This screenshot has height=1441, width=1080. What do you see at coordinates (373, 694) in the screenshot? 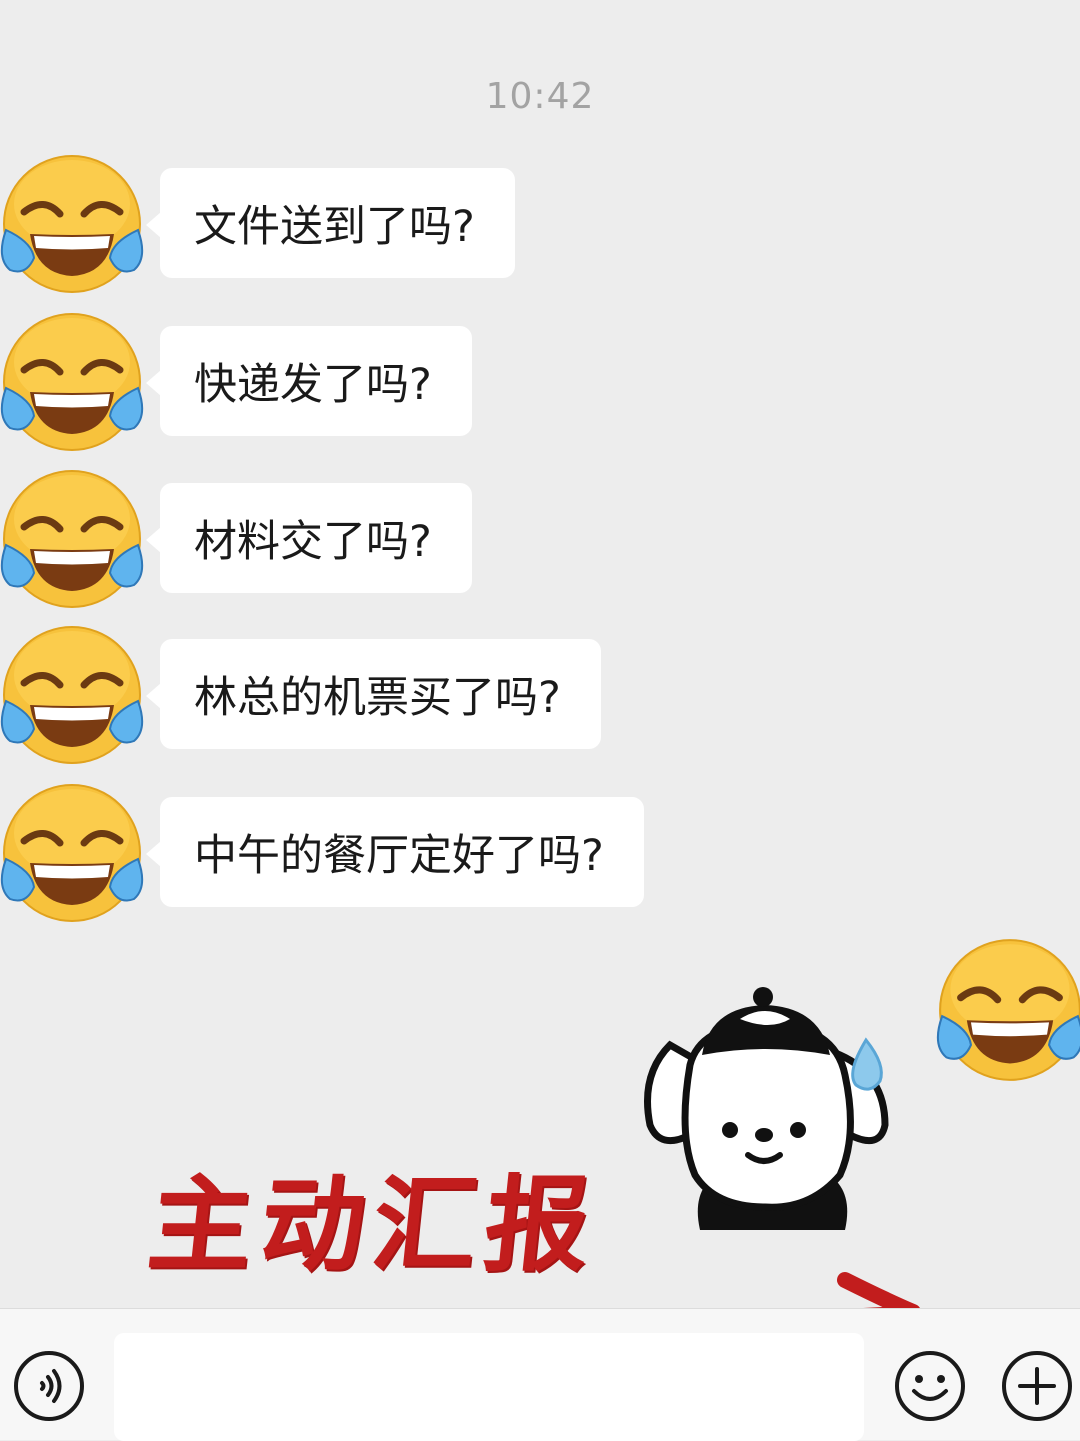
I see `message-bubble: 林总的机票买了吗?` at bounding box center [373, 694].